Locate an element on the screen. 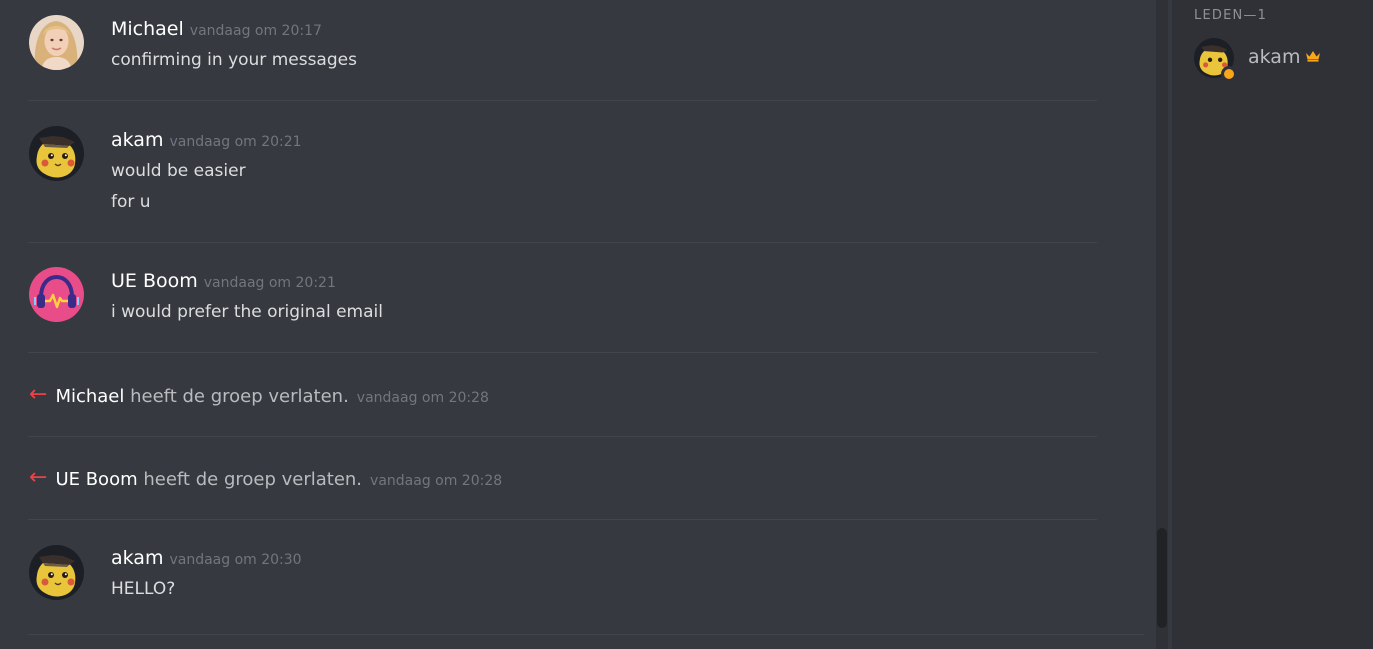  message-author: UE Boom vandaag om 20:21 is located at coordinates (223, 281).